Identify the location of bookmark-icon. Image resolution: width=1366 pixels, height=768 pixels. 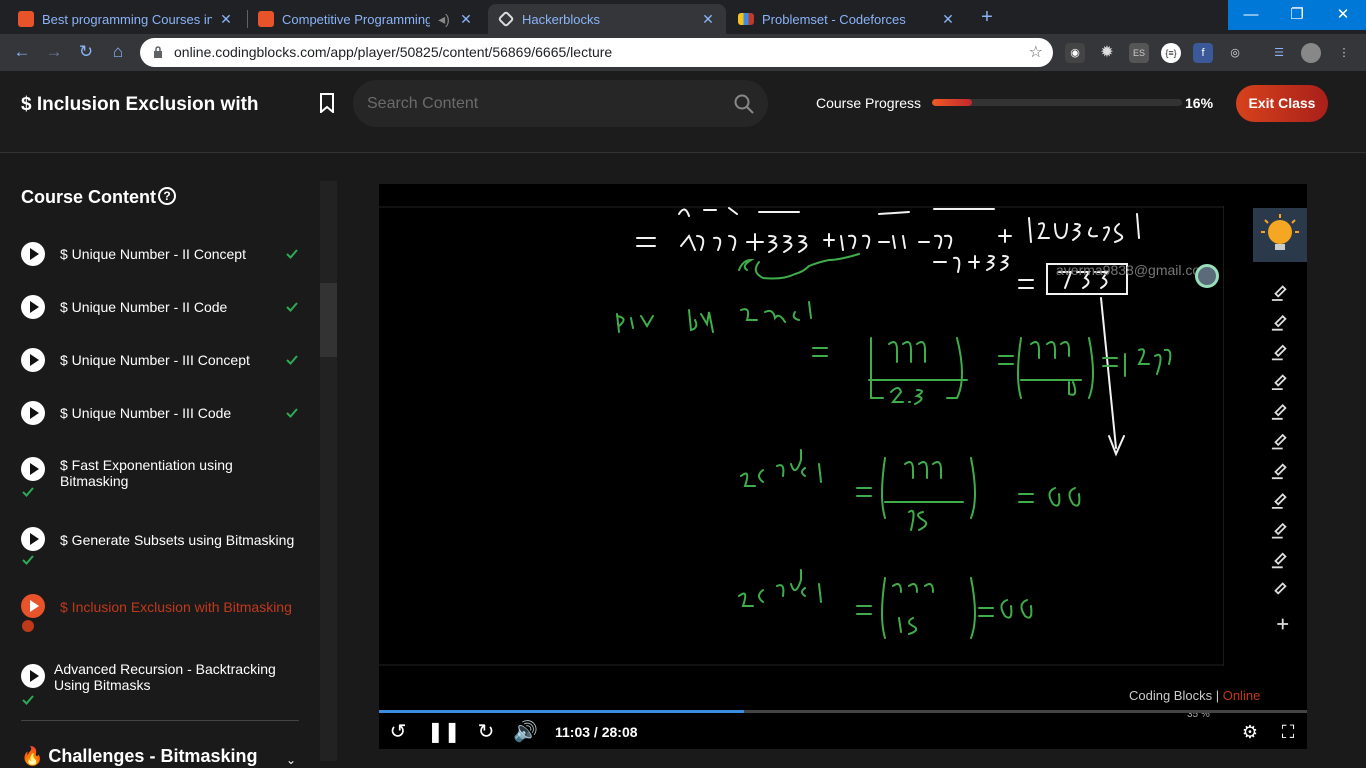
(327, 103).